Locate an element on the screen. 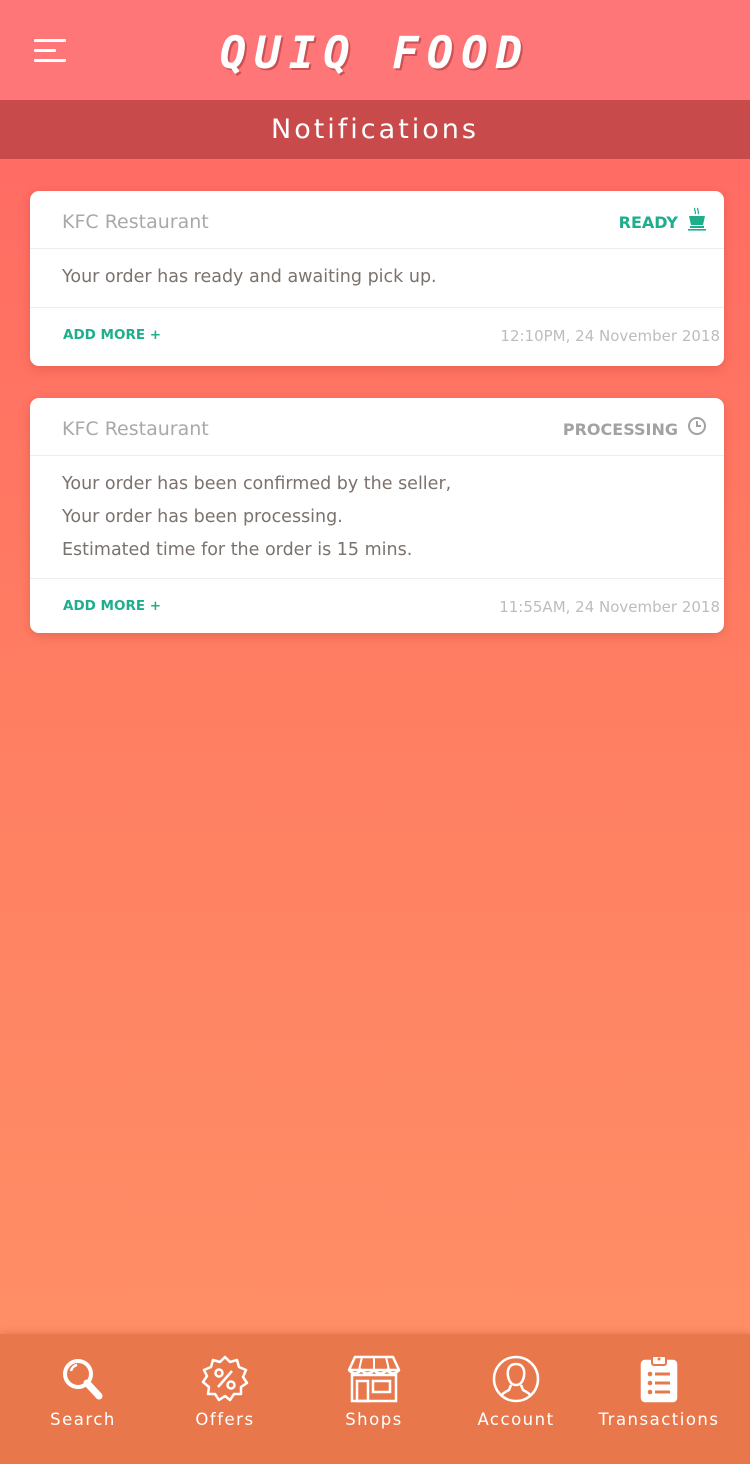 The width and height of the screenshot is (750, 1464). nav-offers: Offers is located at coordinates (225, 1399).